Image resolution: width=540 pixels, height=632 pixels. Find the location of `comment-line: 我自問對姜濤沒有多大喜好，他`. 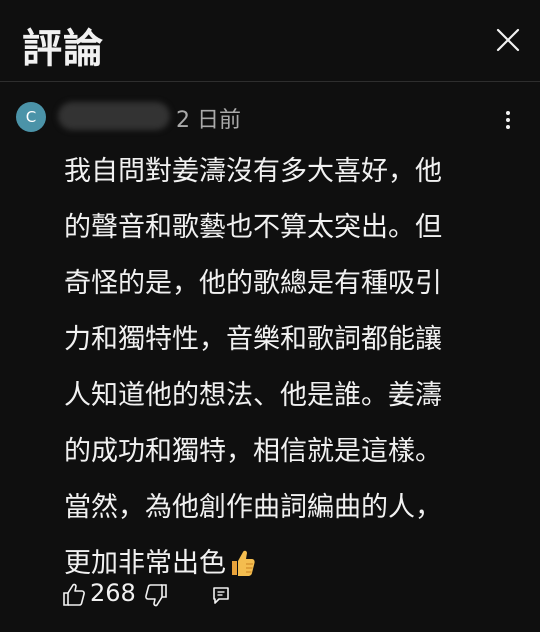

comment-line: 我自問對姜濤沒有多大喜好，他 is located at coordinates (253, 171).